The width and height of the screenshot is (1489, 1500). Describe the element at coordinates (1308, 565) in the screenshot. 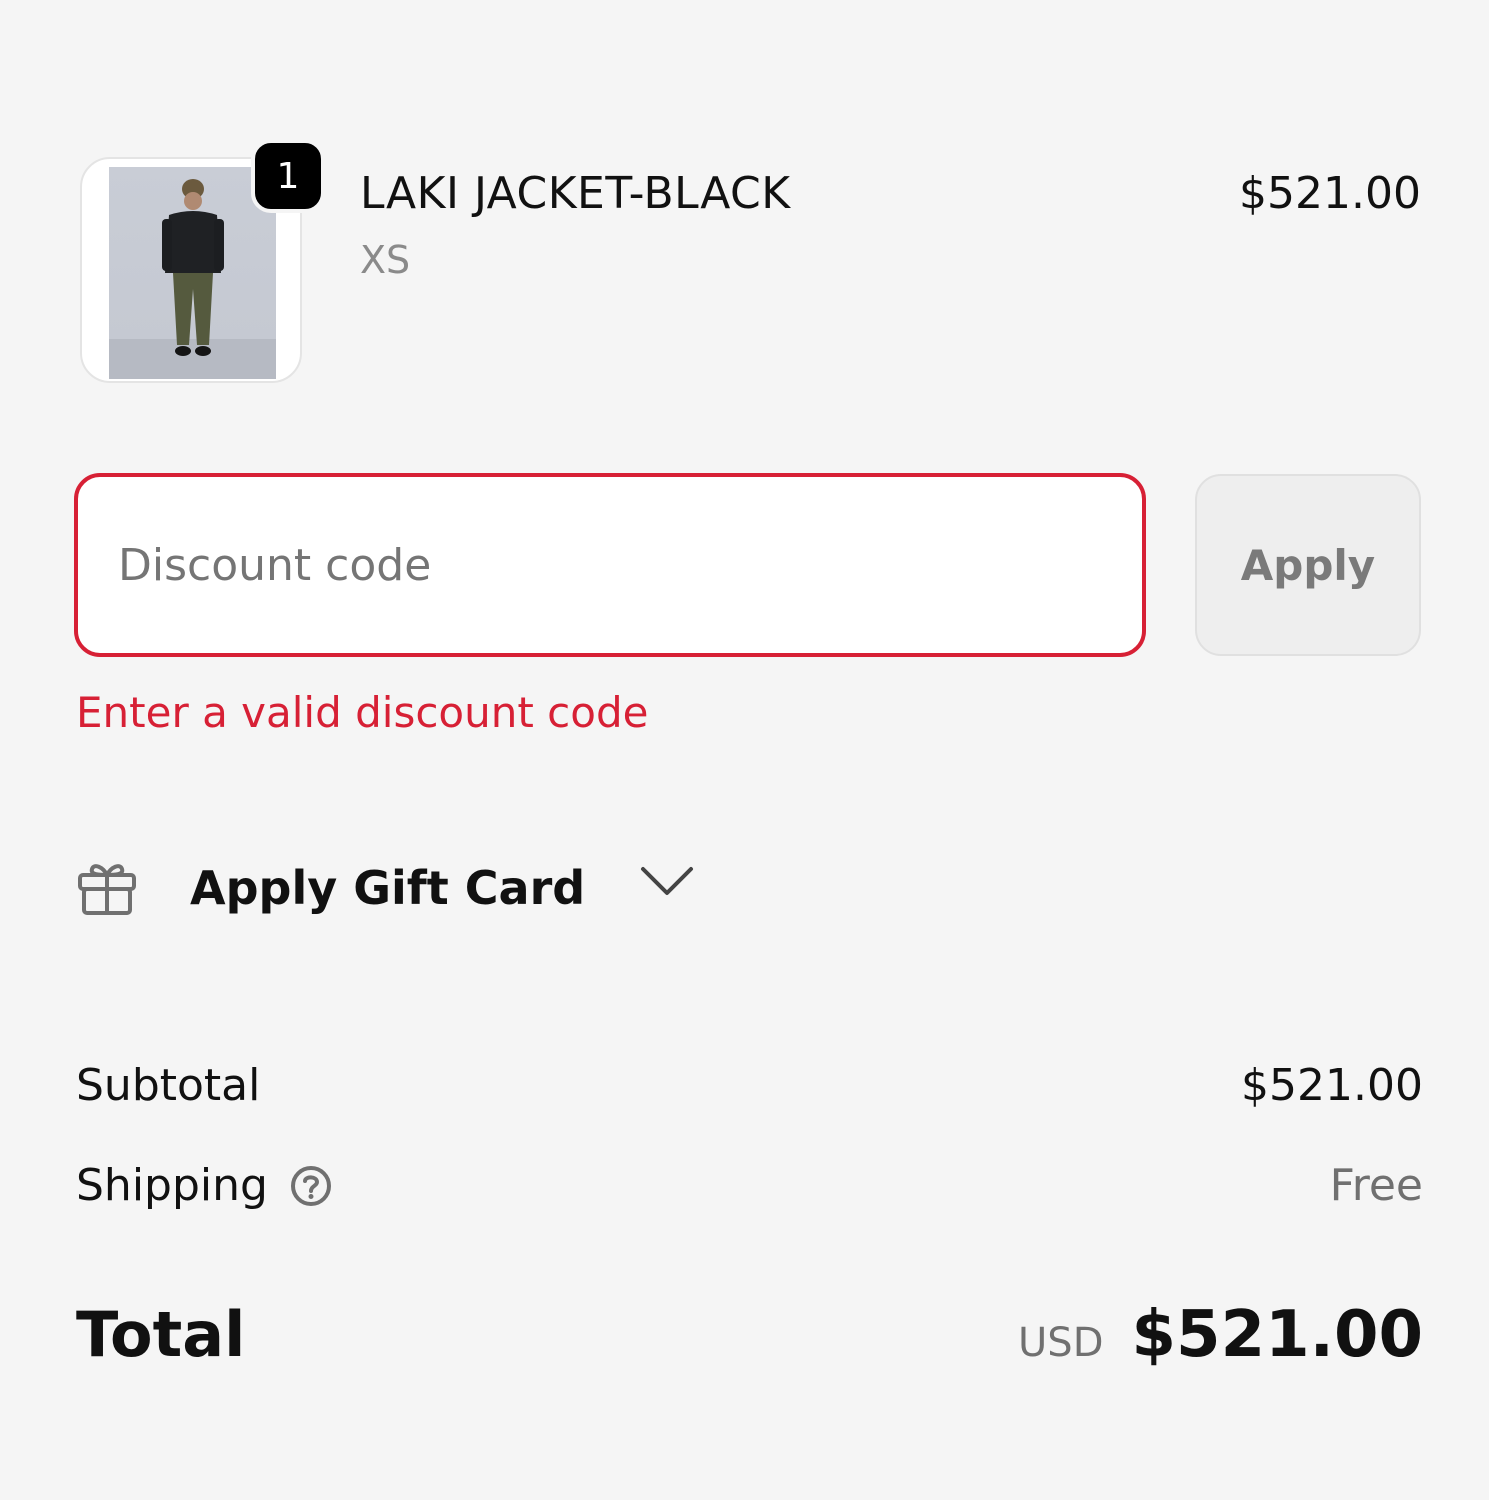

I see `apply-discount-button: Apply` at that location.